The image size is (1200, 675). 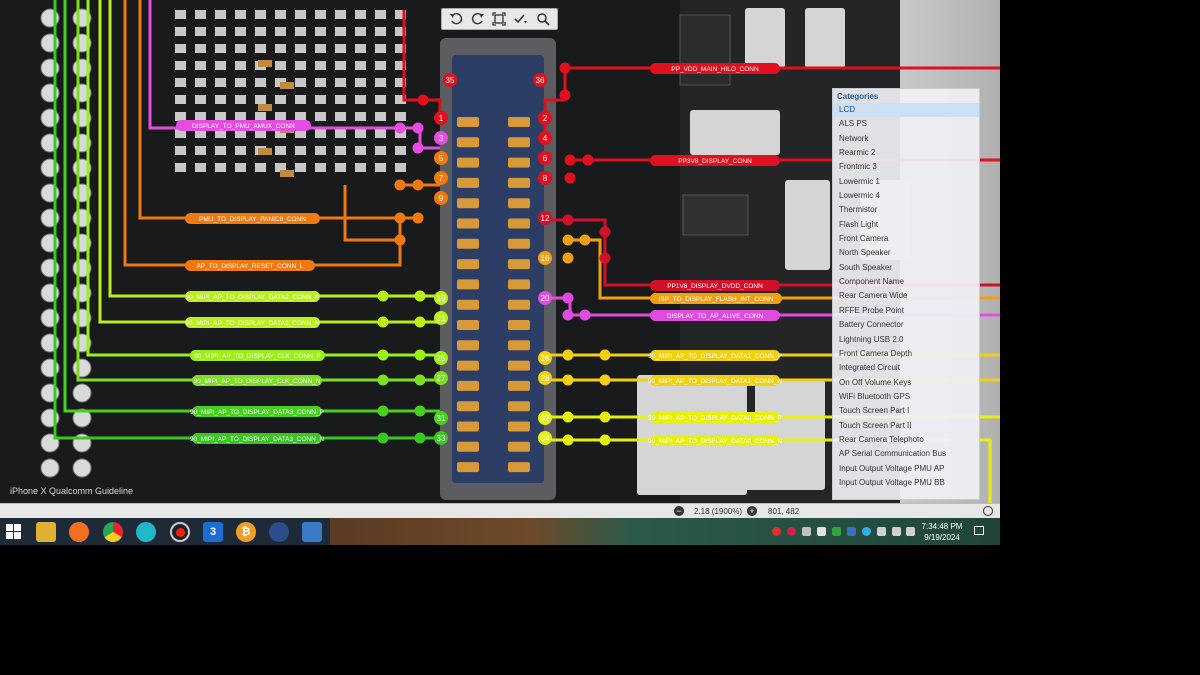 I want to click on category-item: Front Camera Depth, so click(x=906, y=354).